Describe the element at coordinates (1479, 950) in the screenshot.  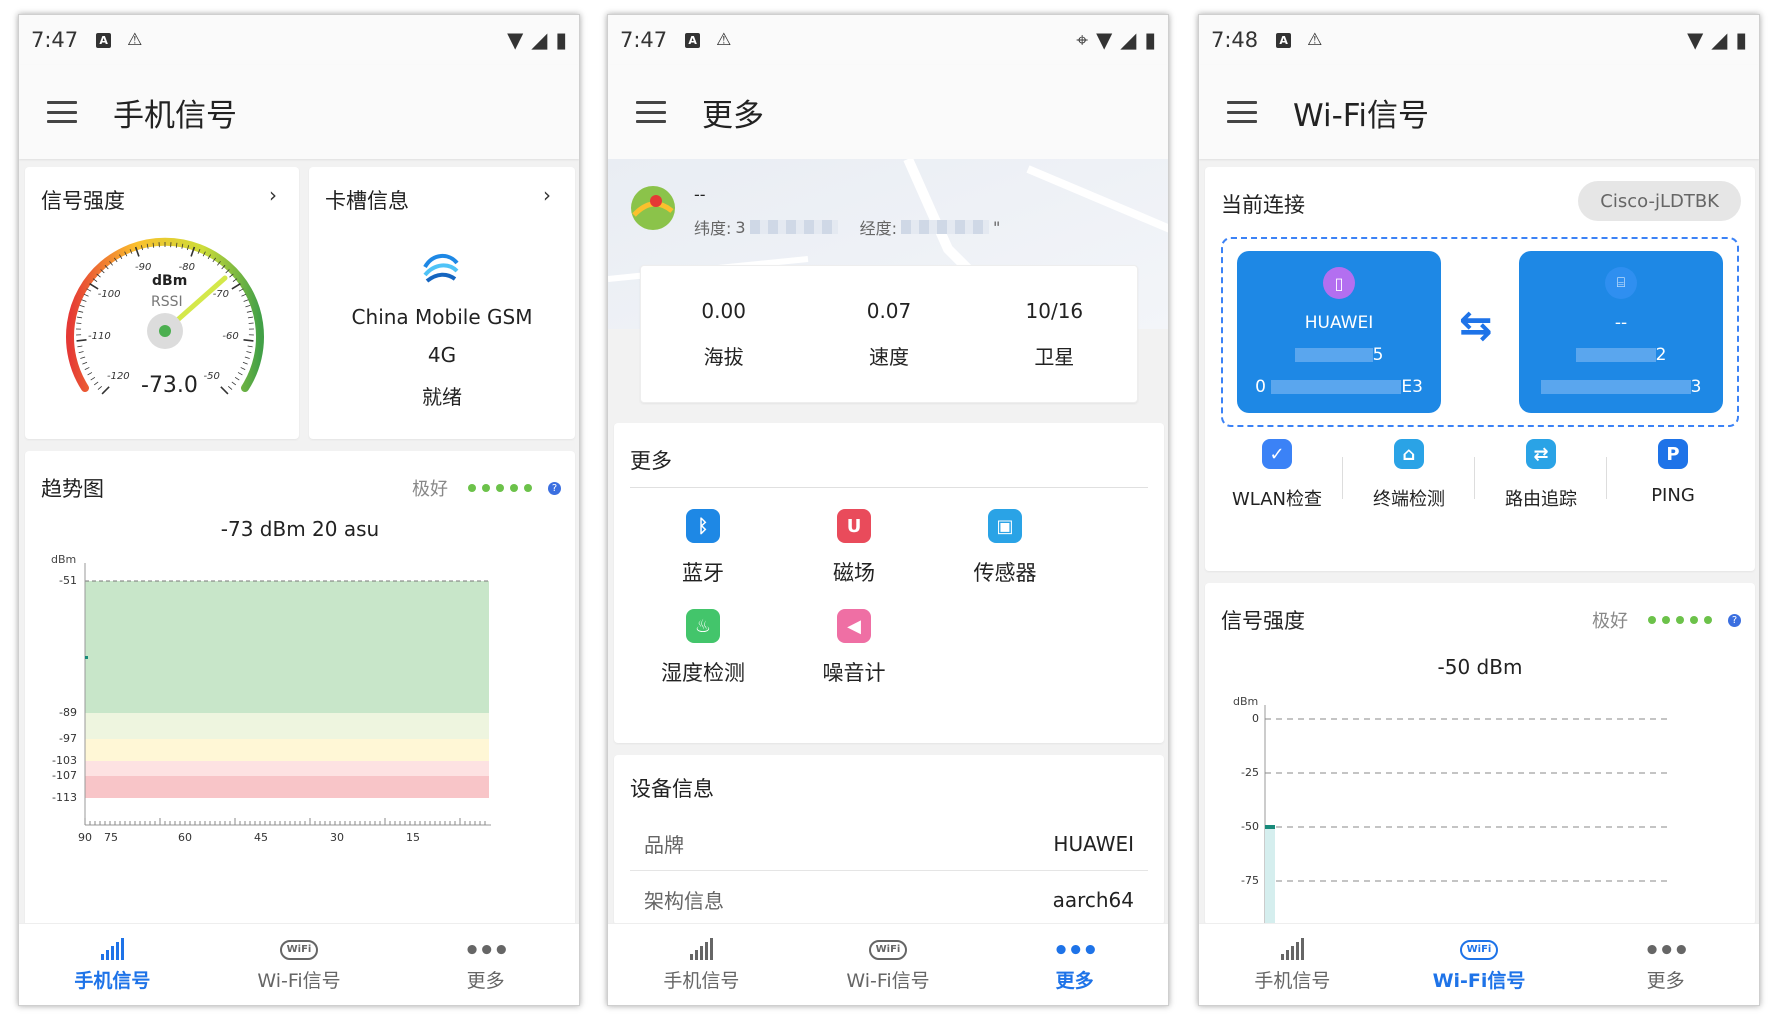
I see `wifi-icon: WiFi` at that location.